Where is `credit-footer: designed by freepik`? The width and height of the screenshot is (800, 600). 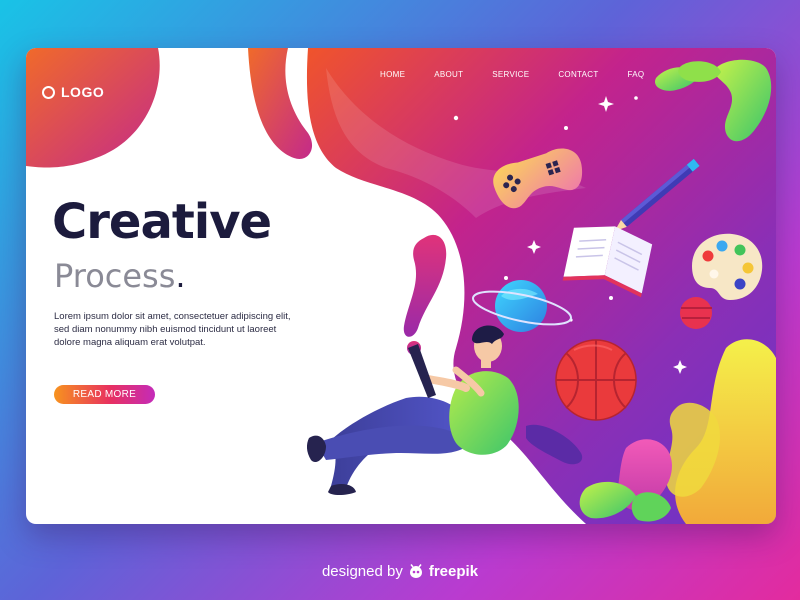
credit-footer: designed by freepik is located at coordinates (400, 571).